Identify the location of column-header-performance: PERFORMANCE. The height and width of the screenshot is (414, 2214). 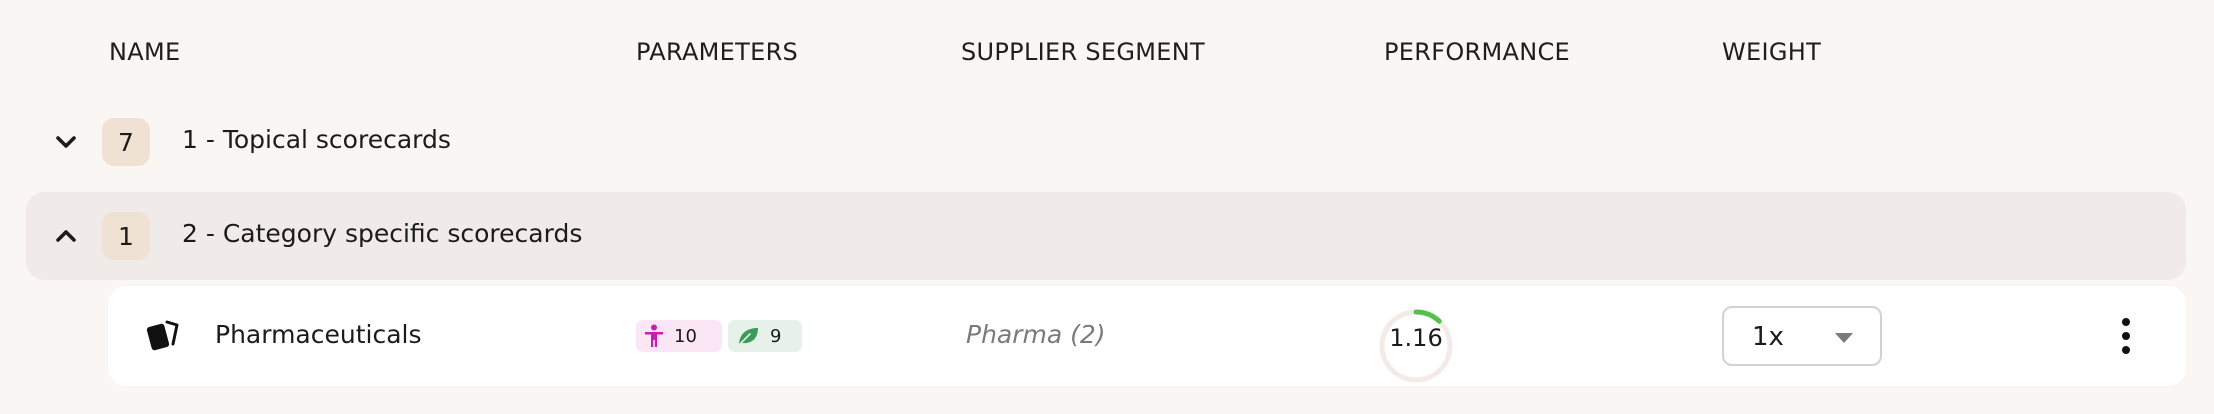
(1477, 52).